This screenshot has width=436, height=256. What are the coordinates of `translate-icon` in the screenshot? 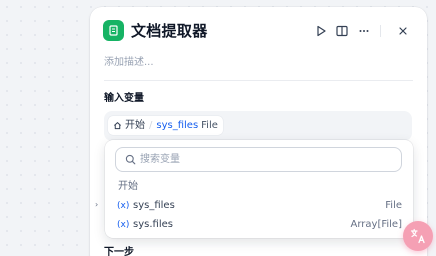 It's located at (417, 236).